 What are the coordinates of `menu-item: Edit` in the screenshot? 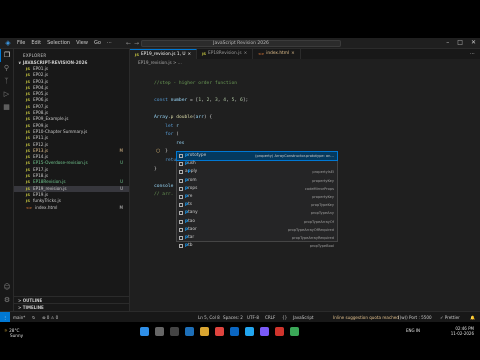 It's located at (36, 43).